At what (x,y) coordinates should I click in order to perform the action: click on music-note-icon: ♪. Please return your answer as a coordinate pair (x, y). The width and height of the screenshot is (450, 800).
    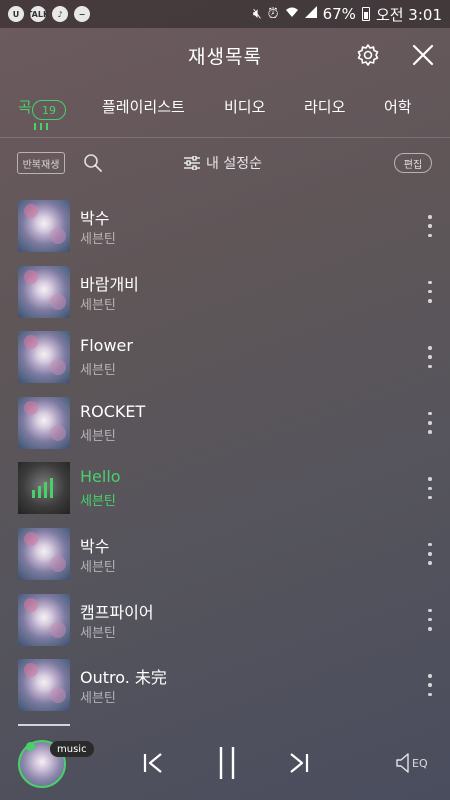
    Looking at the image, I should click on (60, 14).